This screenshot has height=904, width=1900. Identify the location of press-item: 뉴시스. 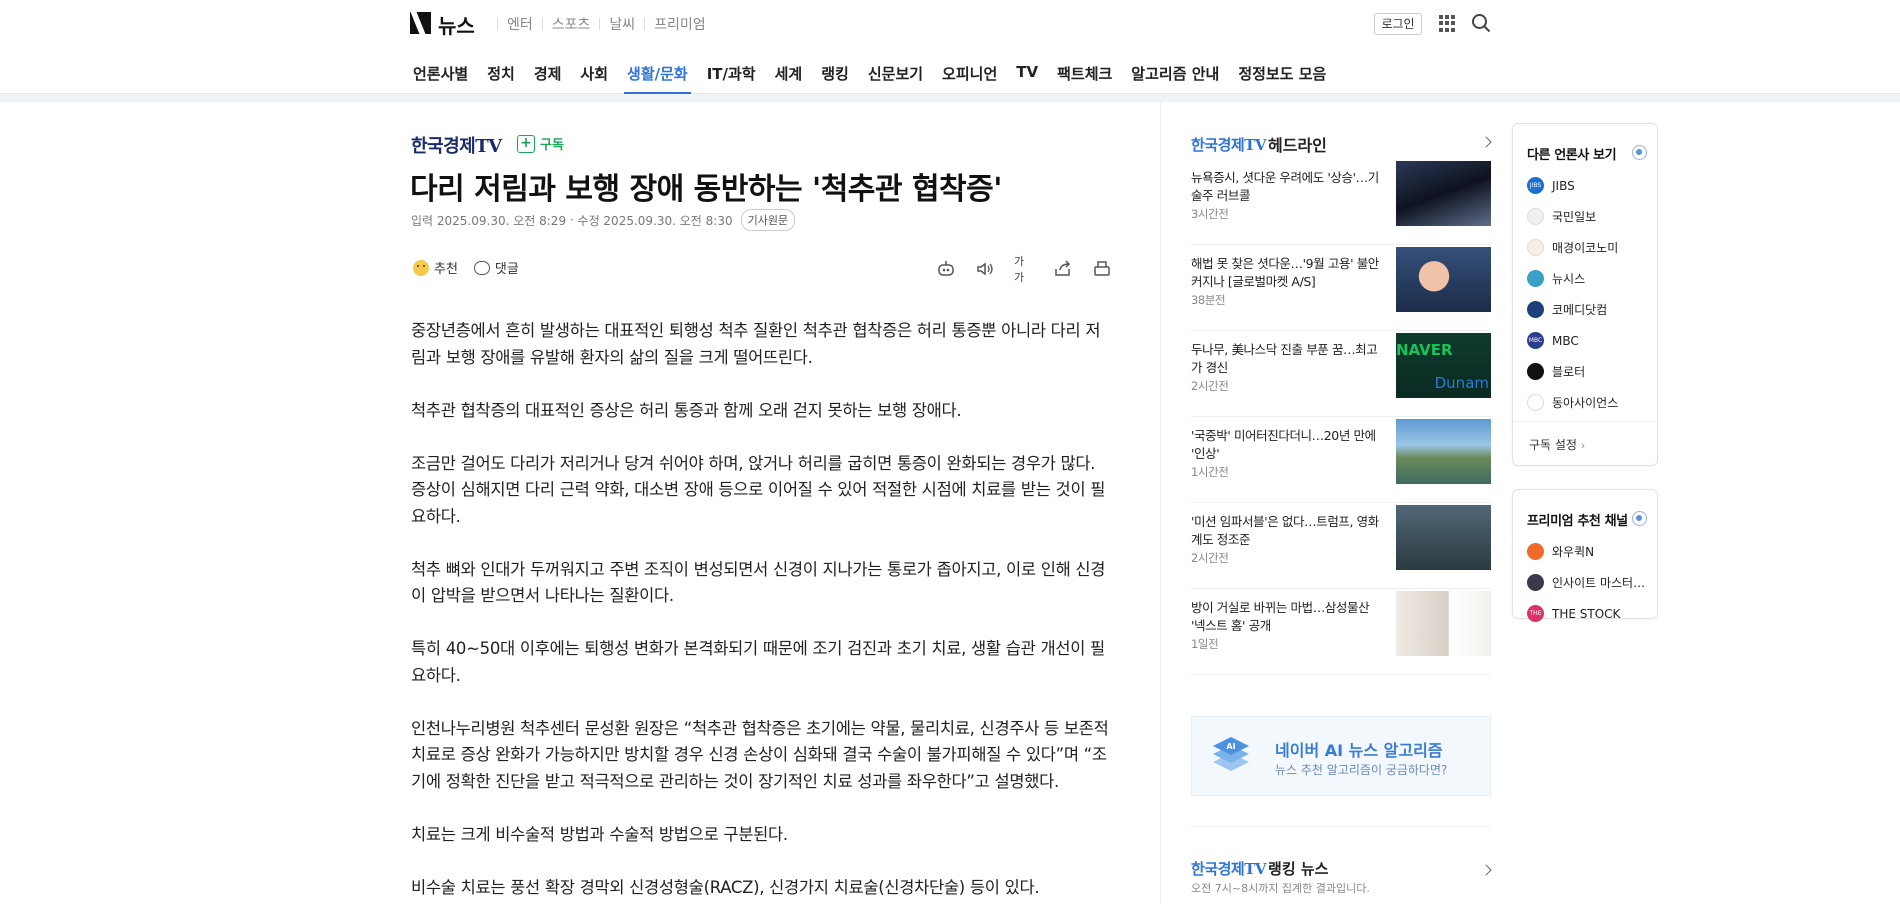
(1588, 278).